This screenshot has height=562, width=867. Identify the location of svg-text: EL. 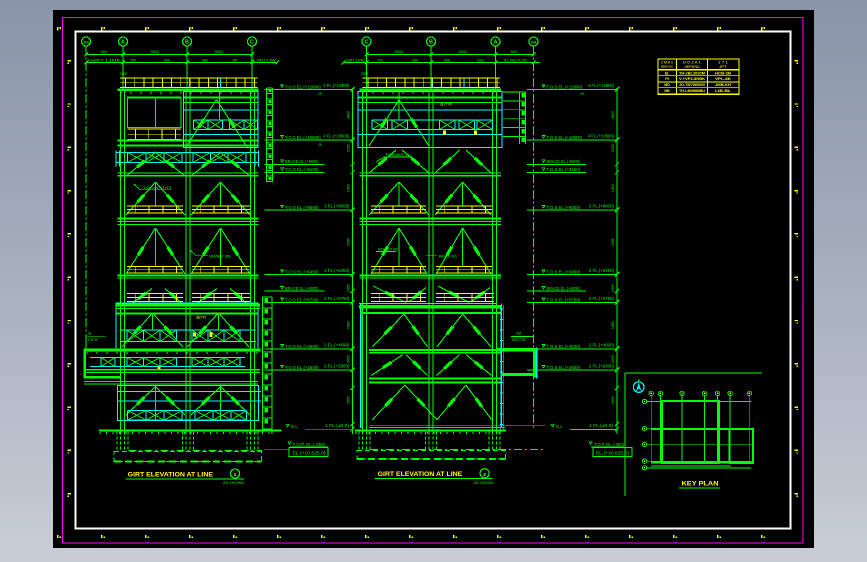
(667, 73).